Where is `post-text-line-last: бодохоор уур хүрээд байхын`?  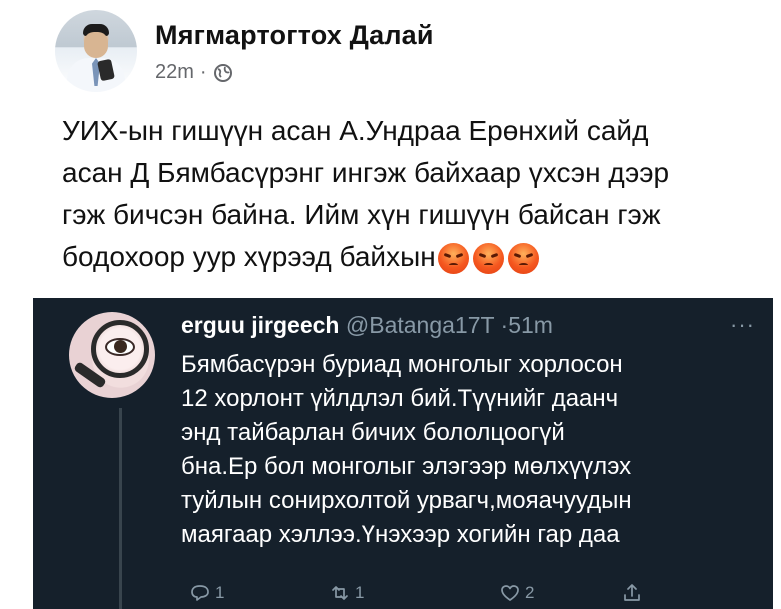 post-text-line-last: бодохоор уур хүрээд байхын is located at coordinates (412, 257).